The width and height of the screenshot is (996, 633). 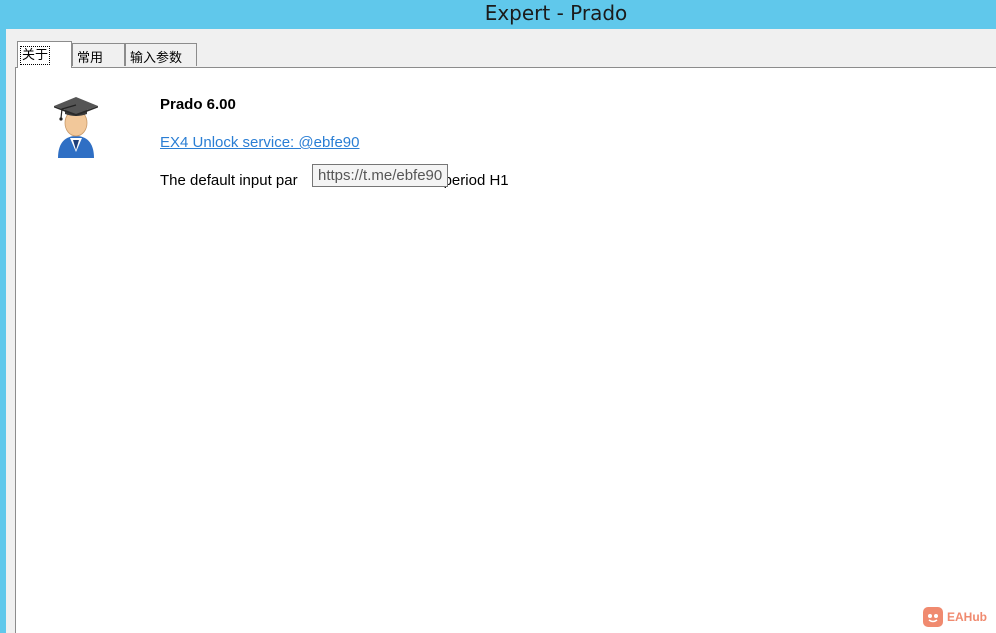 I want to click on unlock-service-link: EX4 Unlock service: @ebfe90, so click(x=260, y=142).